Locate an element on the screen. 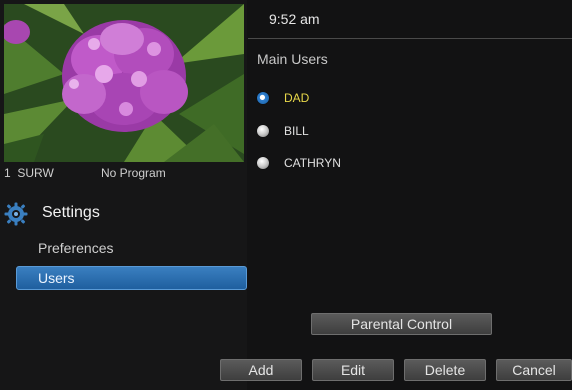  menu-item-users: Users is located at coordinates (131, 278).